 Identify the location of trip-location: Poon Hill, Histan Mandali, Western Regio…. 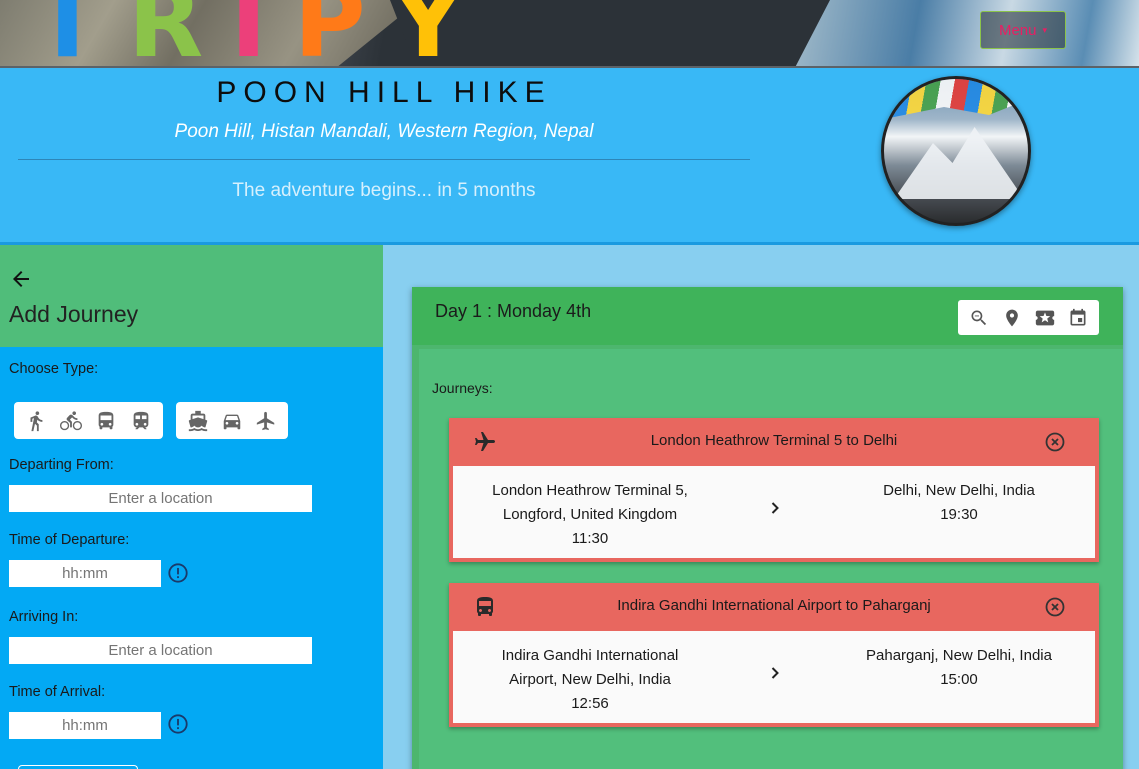
(384, 131).